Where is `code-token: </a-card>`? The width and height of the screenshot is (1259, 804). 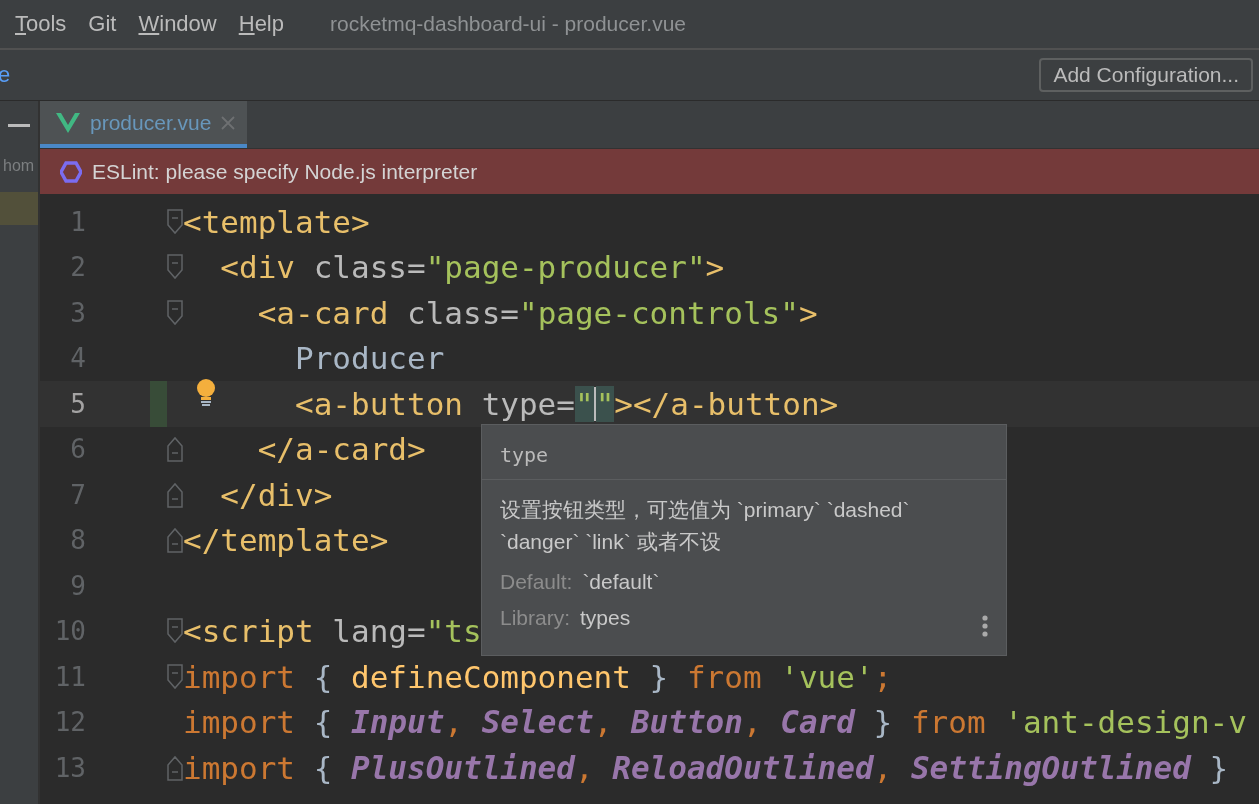 code-token: </a-card> is located at coordinates (341, 449).